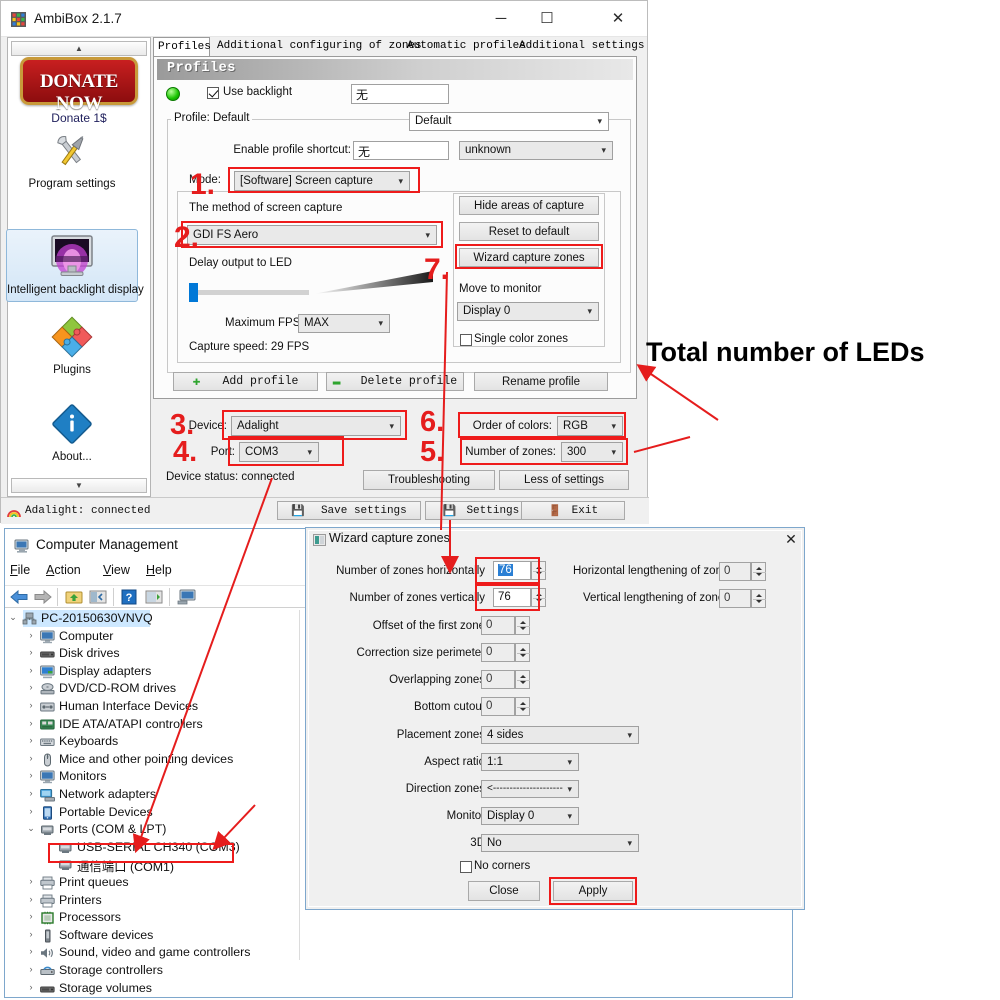 This screenshot has height=1000, width=1000. Describe the element at coordinates (116, 570) in the screenshot. I see `menu-view: View` at that location.